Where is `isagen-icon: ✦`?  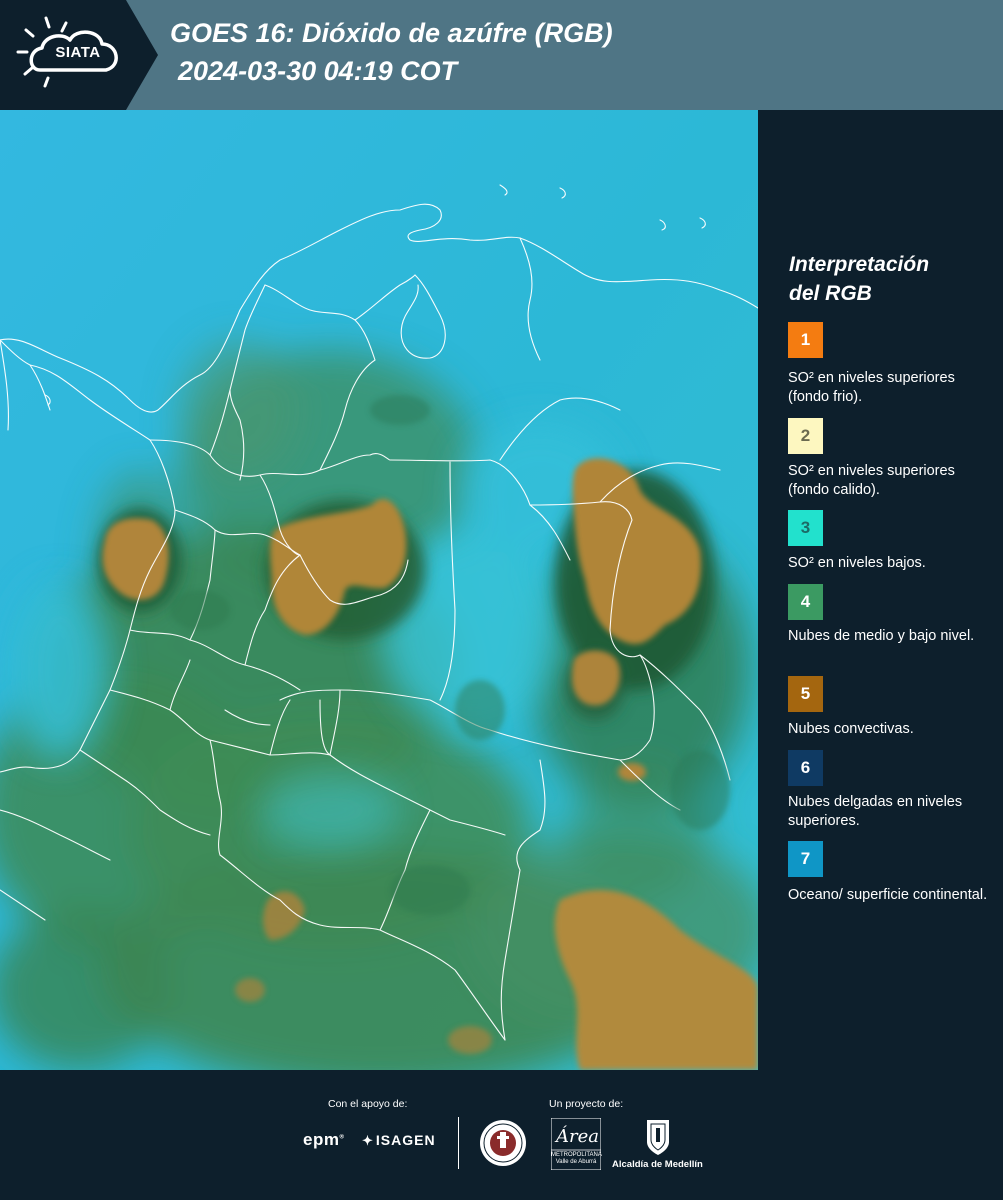 isagen-icon: ✦ is located at coordinates (368, 1140).